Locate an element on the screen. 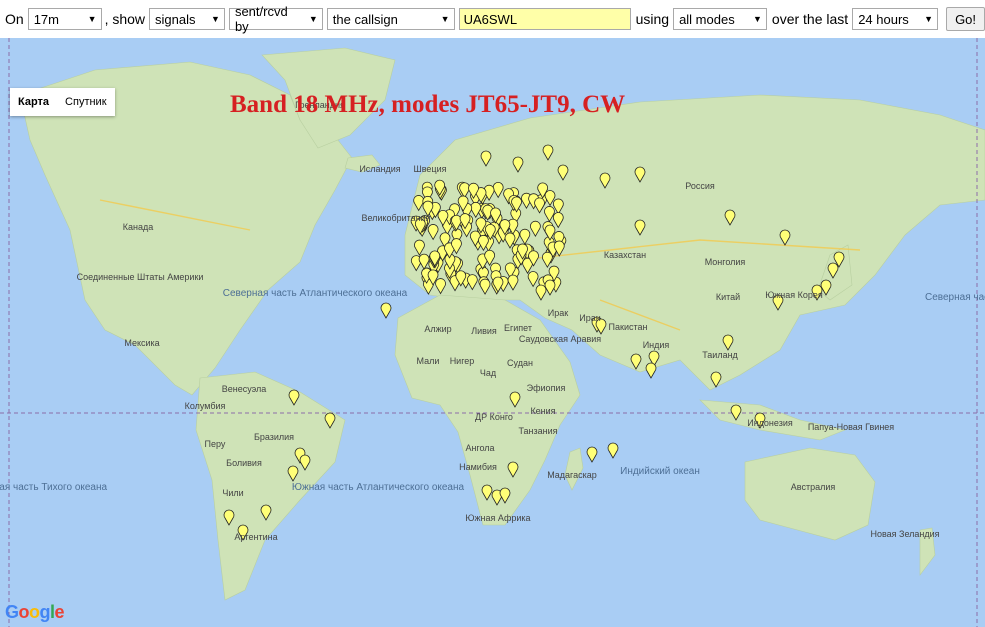  show-value: signals is located at coordinates (175, 19).